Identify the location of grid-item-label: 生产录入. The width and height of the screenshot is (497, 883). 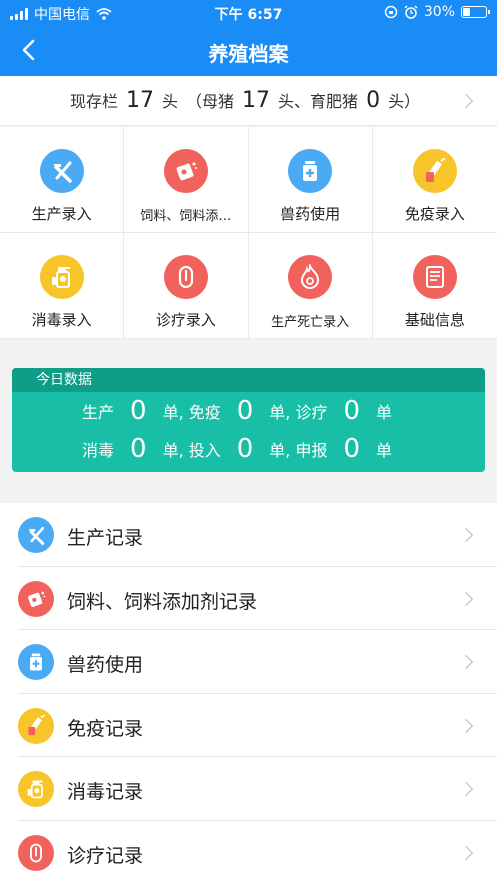
(61, 214).